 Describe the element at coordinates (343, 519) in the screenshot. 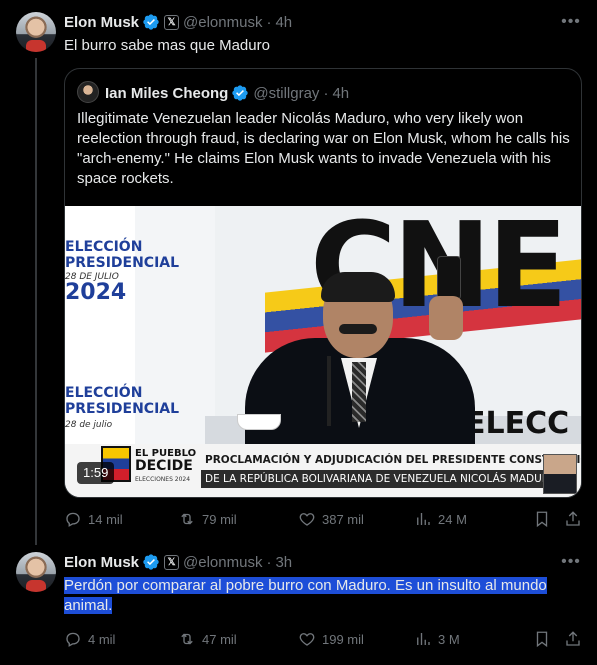

I see `like-count: 387 mil` at that location.